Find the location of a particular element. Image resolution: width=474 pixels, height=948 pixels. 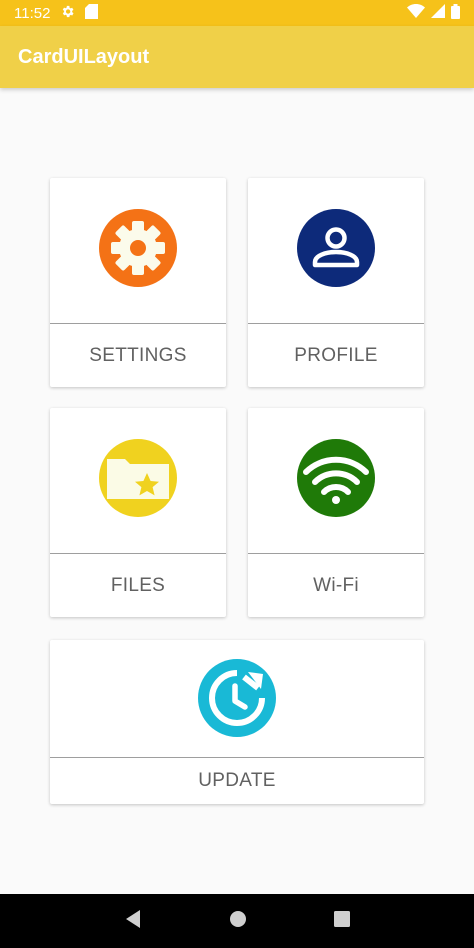

wifi-label: Wi-Fi is located at coordinates (336, 585).